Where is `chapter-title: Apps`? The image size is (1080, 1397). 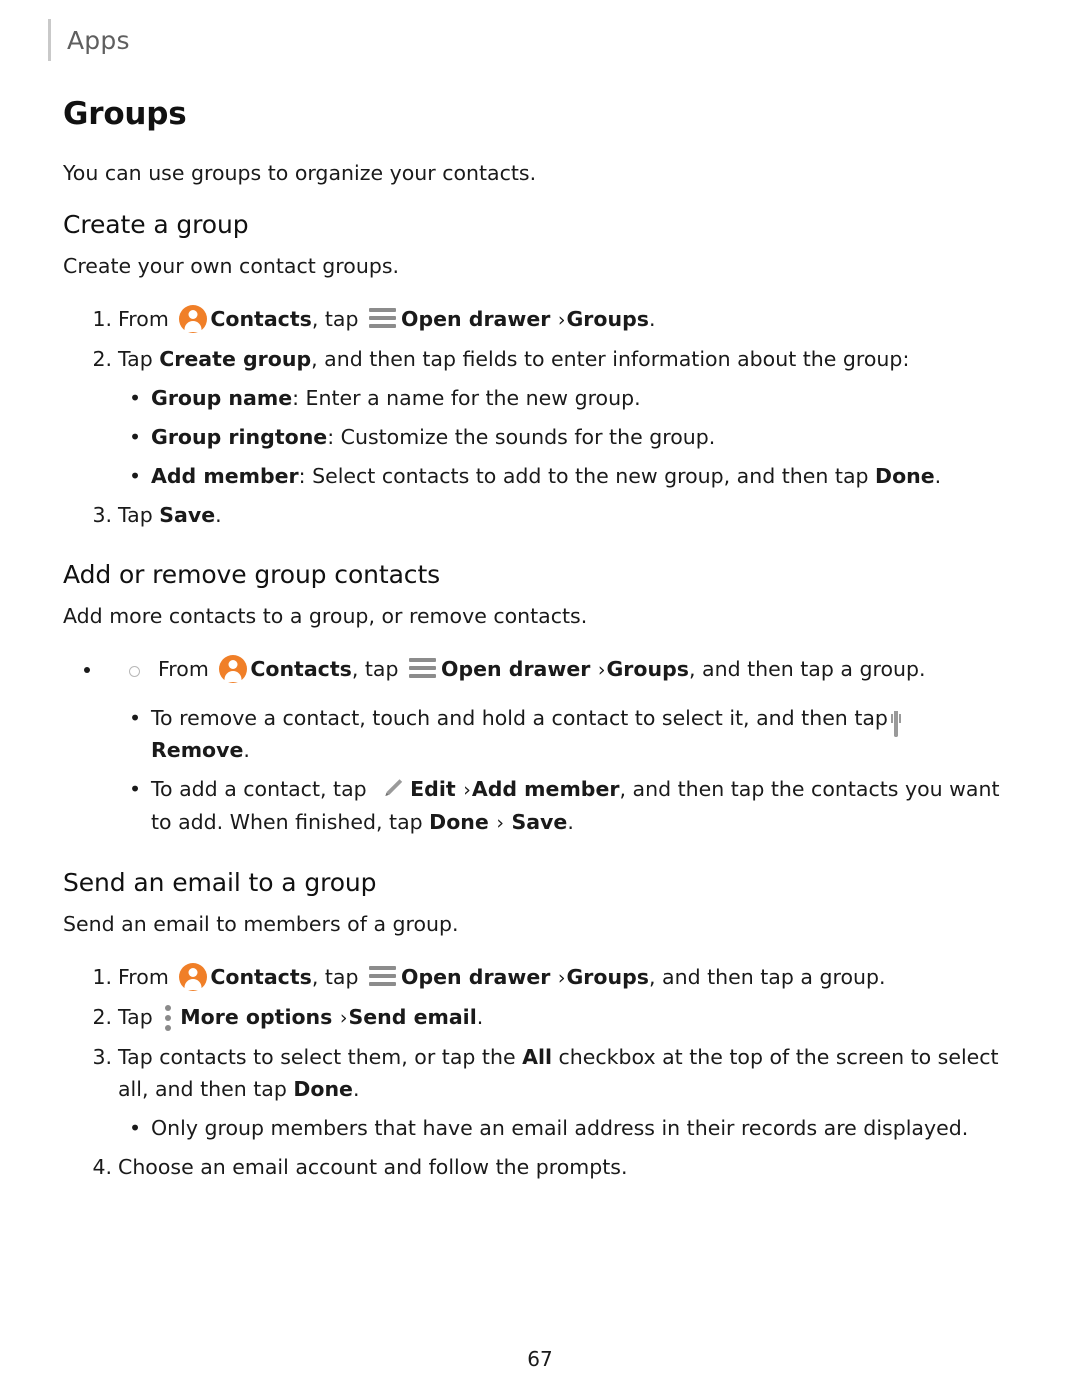
chapter-title: Apps is located at coordinates (98, 40).